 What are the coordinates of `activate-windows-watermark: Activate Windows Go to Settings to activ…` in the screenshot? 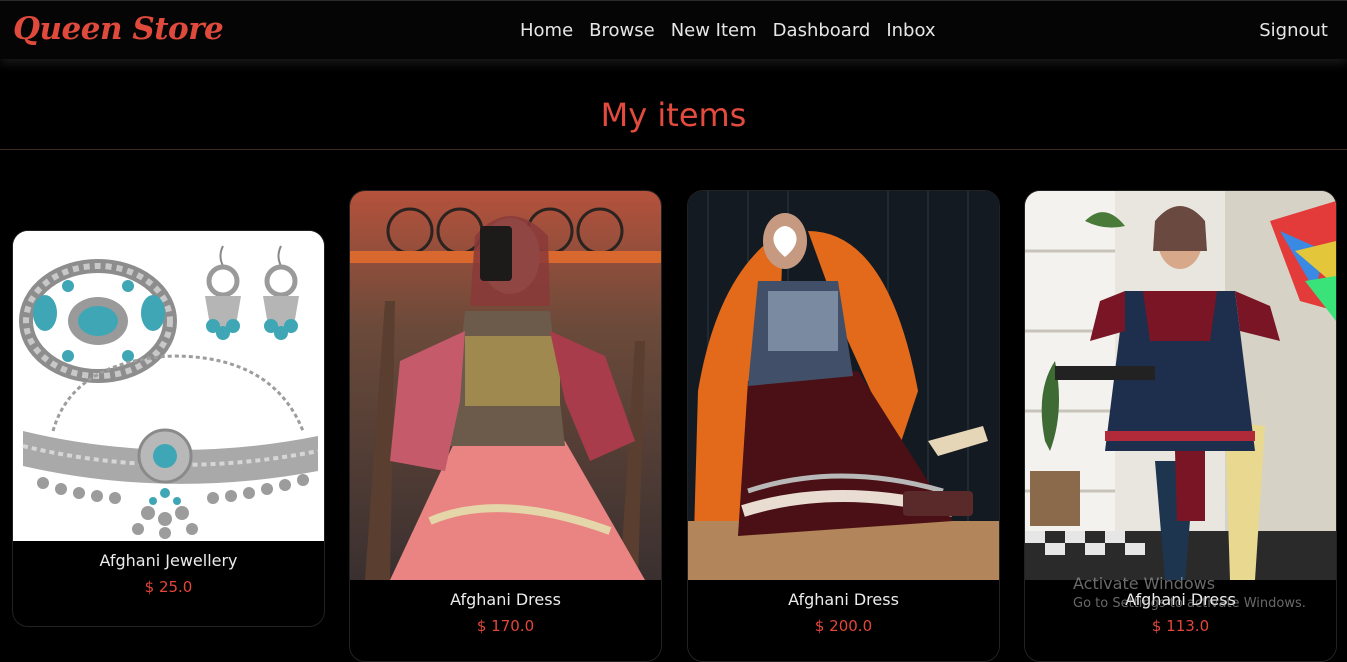 It's located at (1189, 592).